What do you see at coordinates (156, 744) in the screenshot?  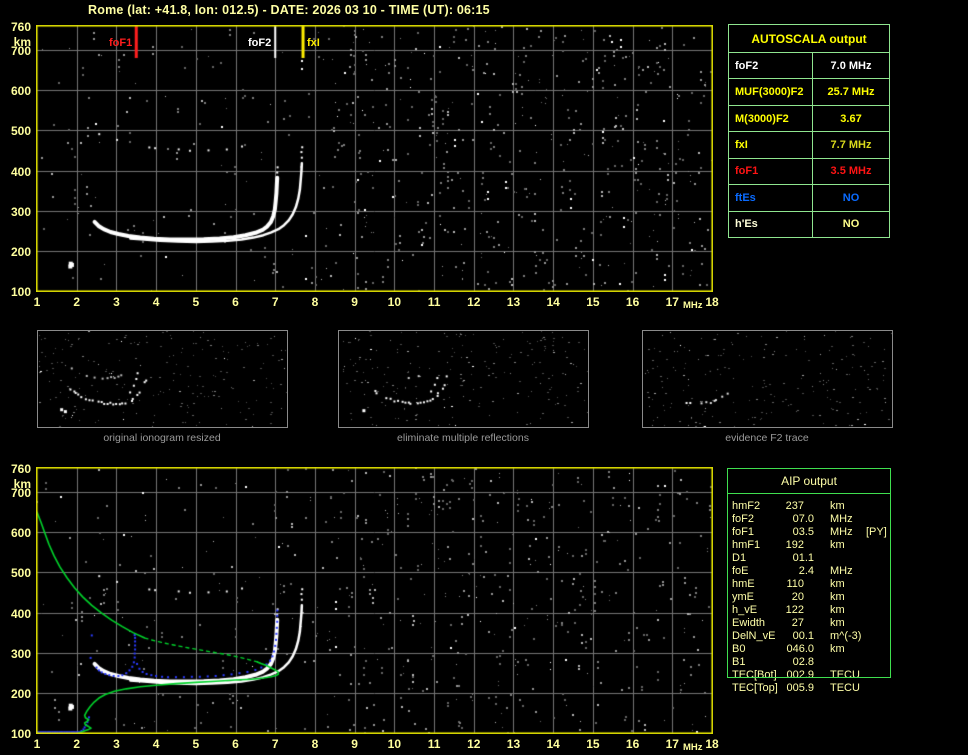 I see `x-tick-bottom-4: 4` at bounding box center [156, 744].